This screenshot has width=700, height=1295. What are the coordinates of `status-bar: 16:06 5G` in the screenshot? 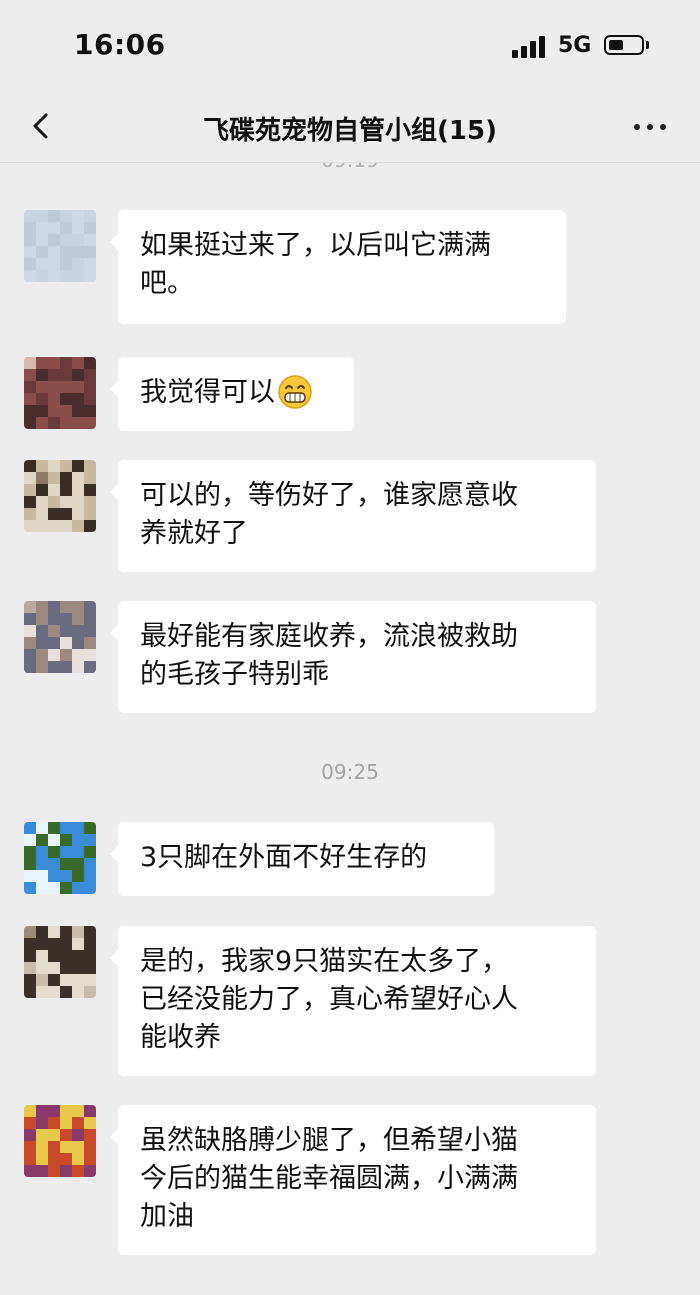 It's located at (350, 45).